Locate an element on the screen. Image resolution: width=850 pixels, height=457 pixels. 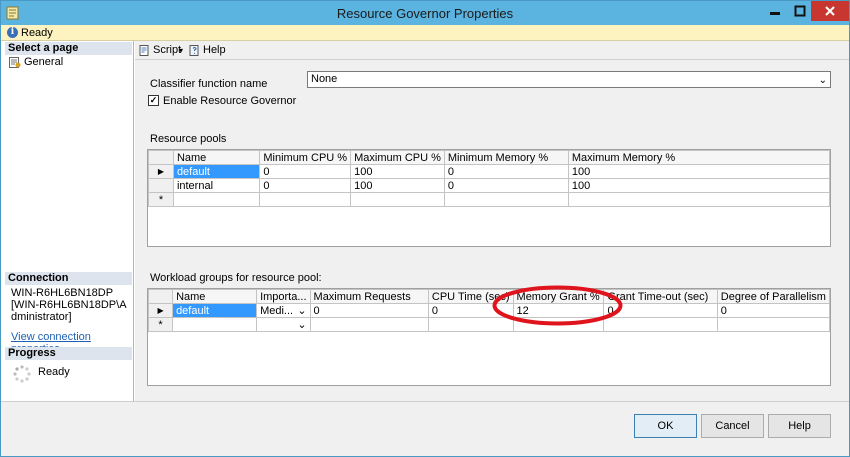
table-cell: internal is located at coordinates (216, 185).